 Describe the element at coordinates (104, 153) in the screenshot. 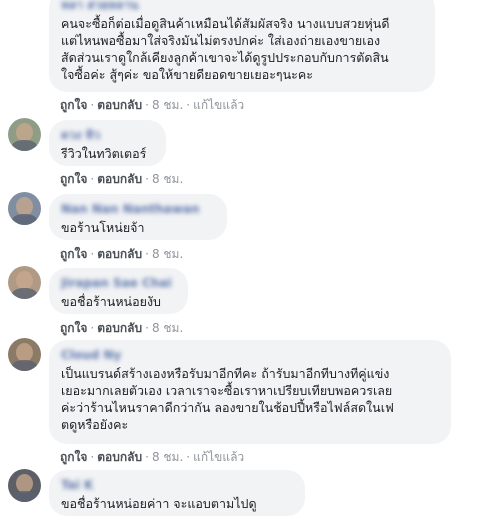

I see `comment-text: รีวิวในทวิตเตอร์` at that location.